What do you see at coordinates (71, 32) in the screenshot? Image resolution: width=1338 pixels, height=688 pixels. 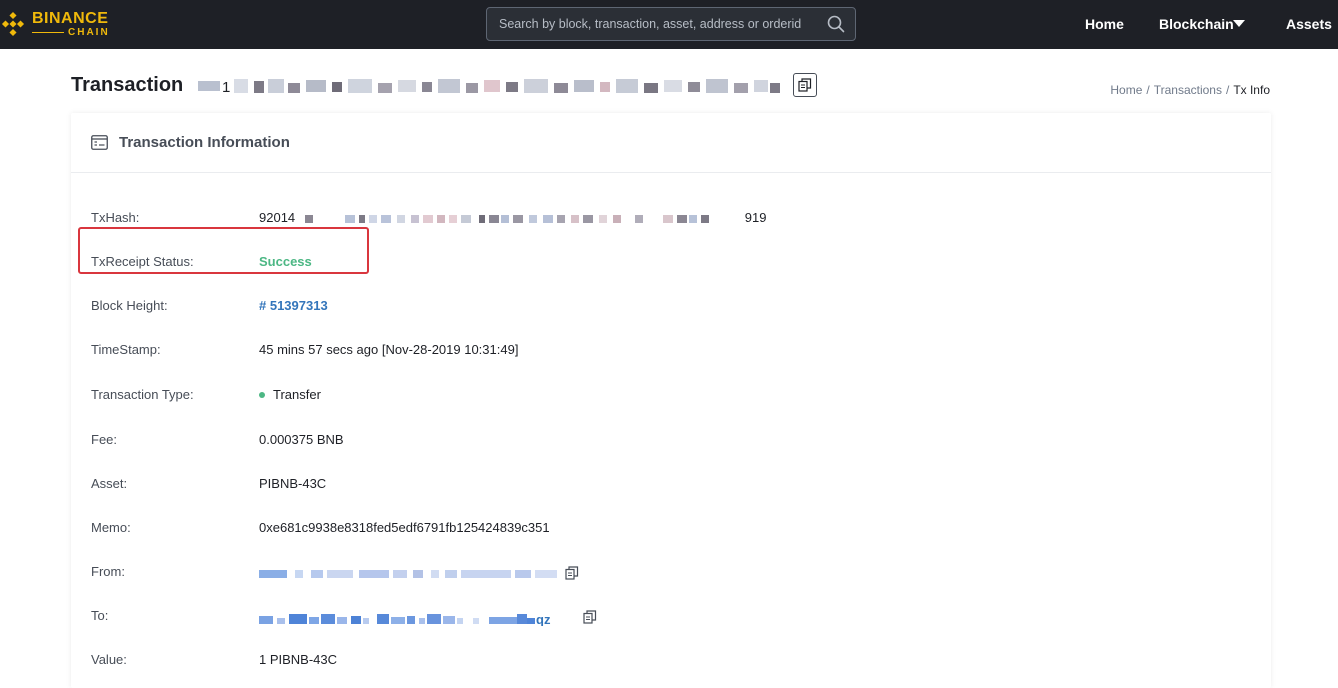 I see `logo-line2: CHAIN` at bounding box center [71, 32].